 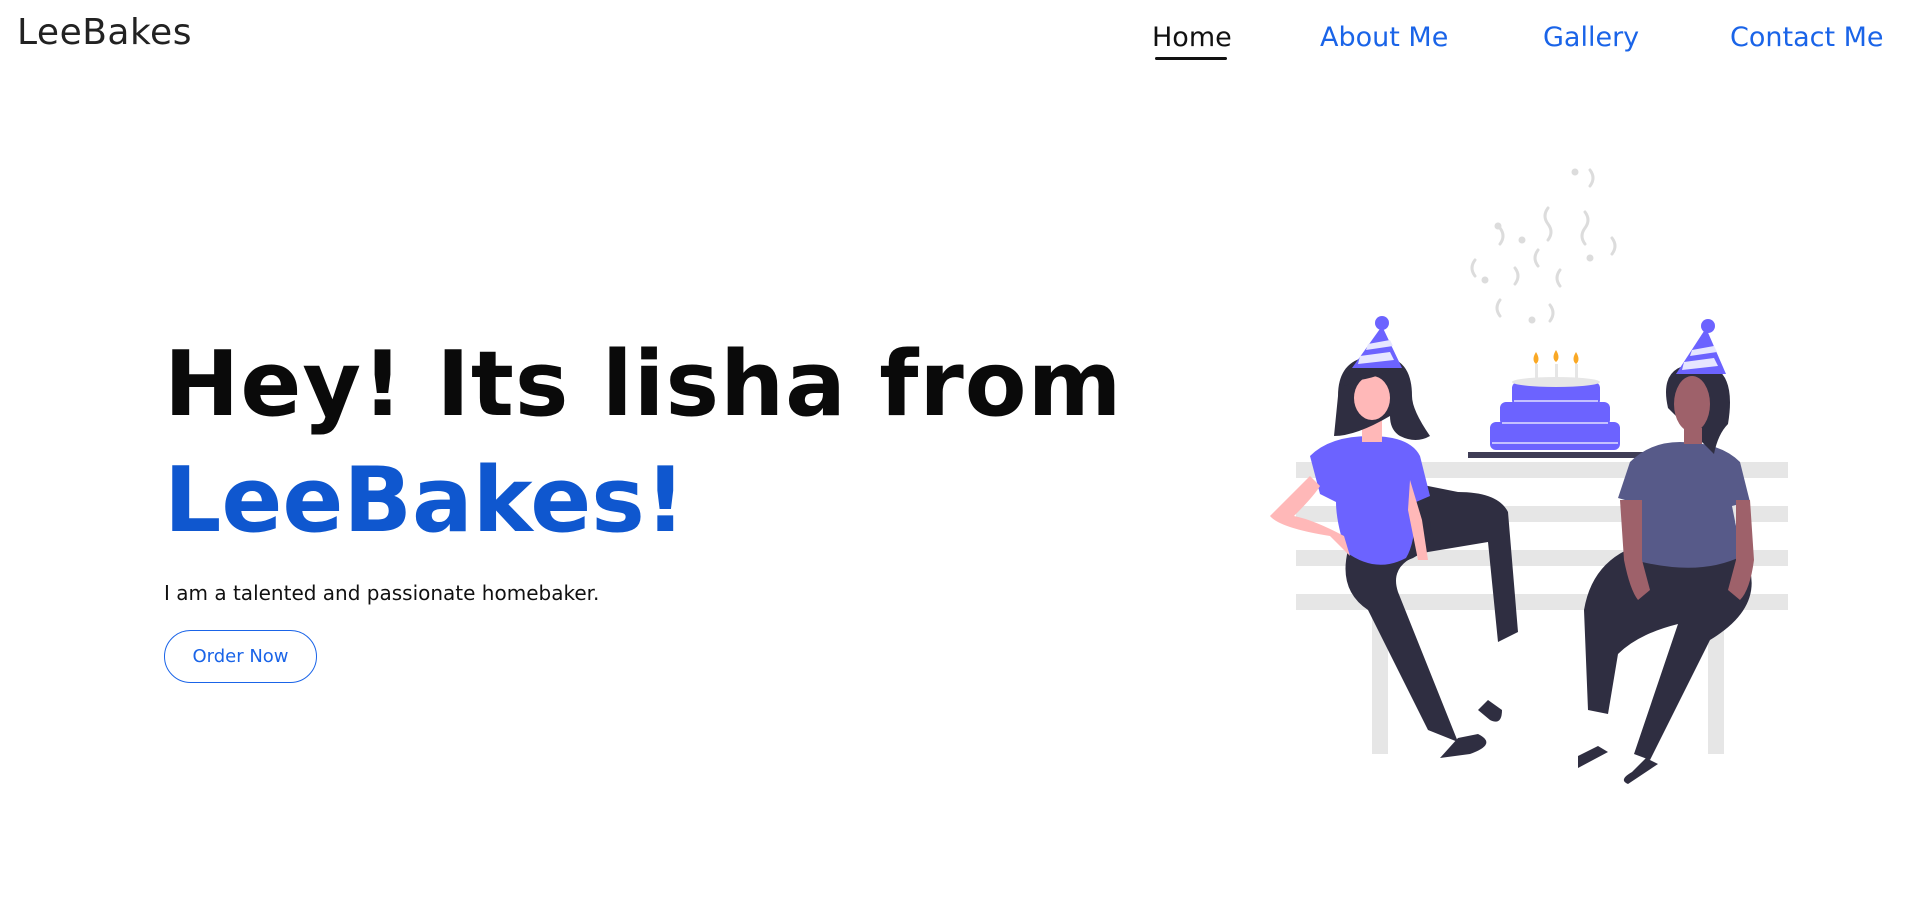 I want to click on hero-title: Hey! Its lisha from, so click(x=643, y=384).